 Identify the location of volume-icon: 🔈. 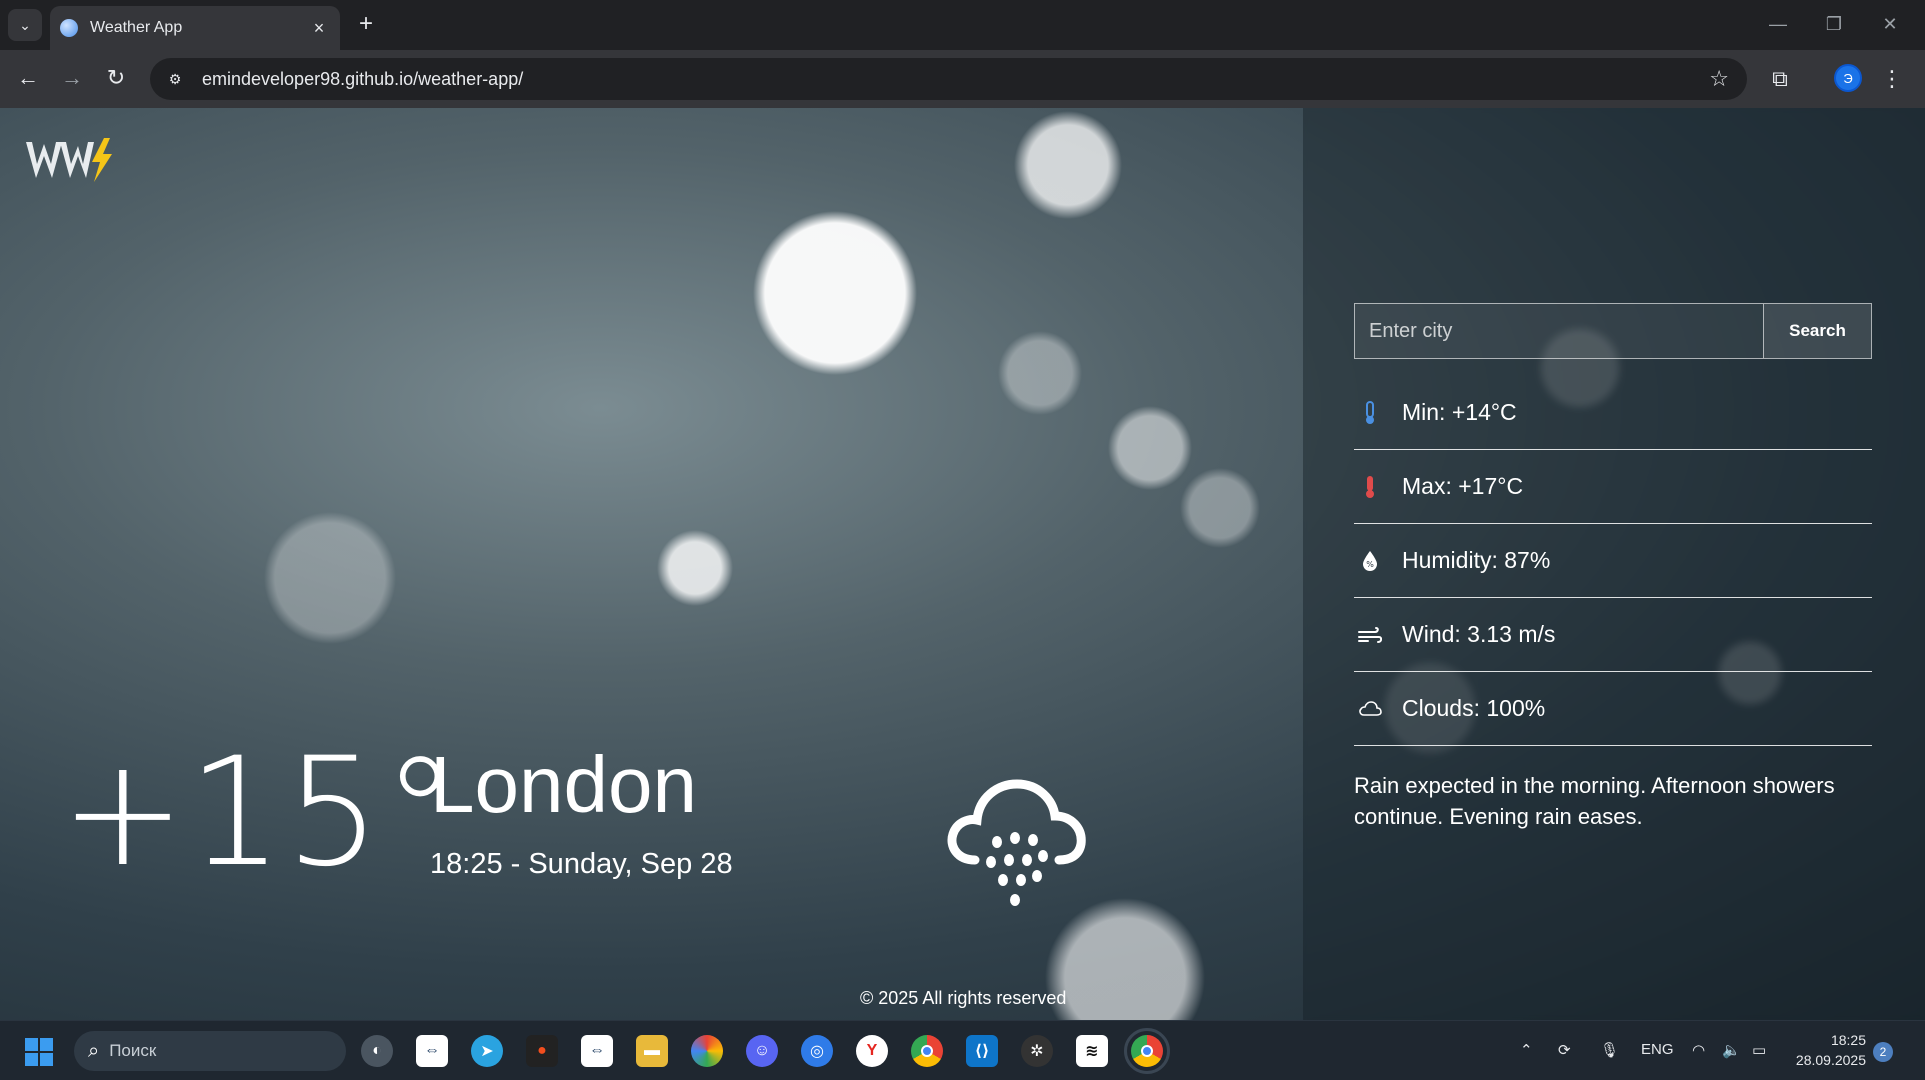
(1731, 1050).